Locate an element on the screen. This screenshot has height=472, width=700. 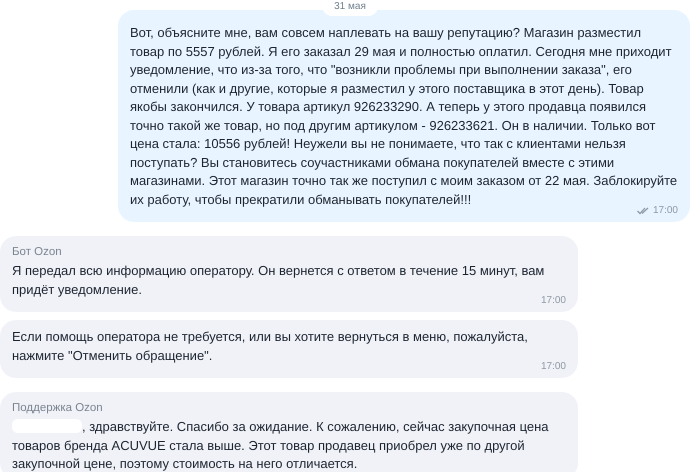
message-text: , здравствуйте. Спасибо за ожидание. К сожалению, сейчас закупочная цена товаров бренда ACUVUE стала выше. Этот товар продавец приобрел уже по другой закупочной цене, поэтому стоимость на него отличается. is located at coordinates (280, 445).